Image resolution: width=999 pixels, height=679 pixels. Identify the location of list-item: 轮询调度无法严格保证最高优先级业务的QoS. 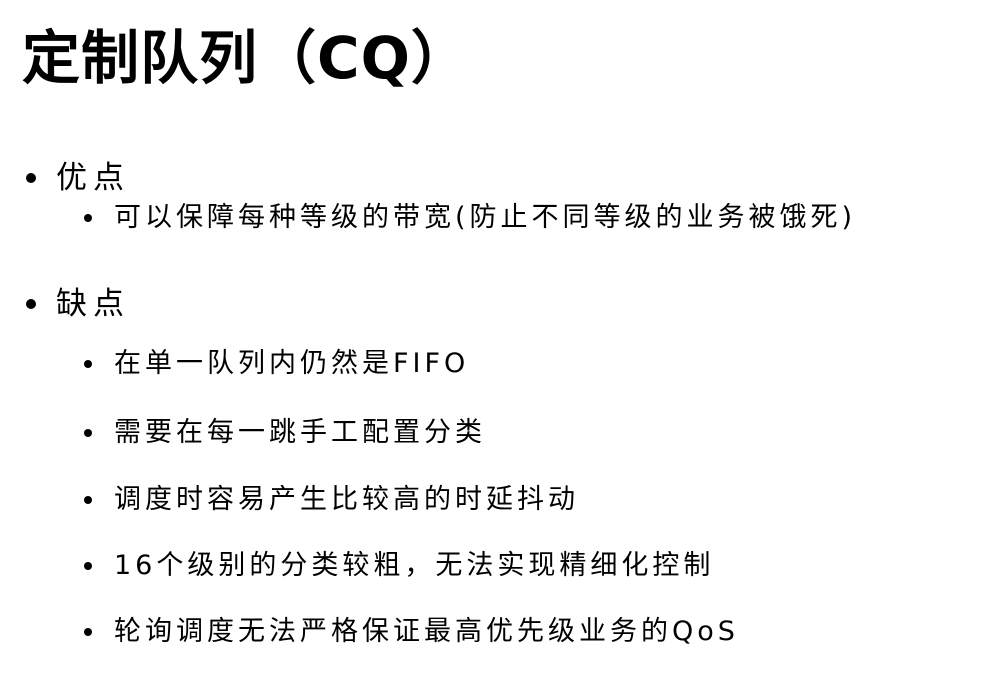
(411, 632).